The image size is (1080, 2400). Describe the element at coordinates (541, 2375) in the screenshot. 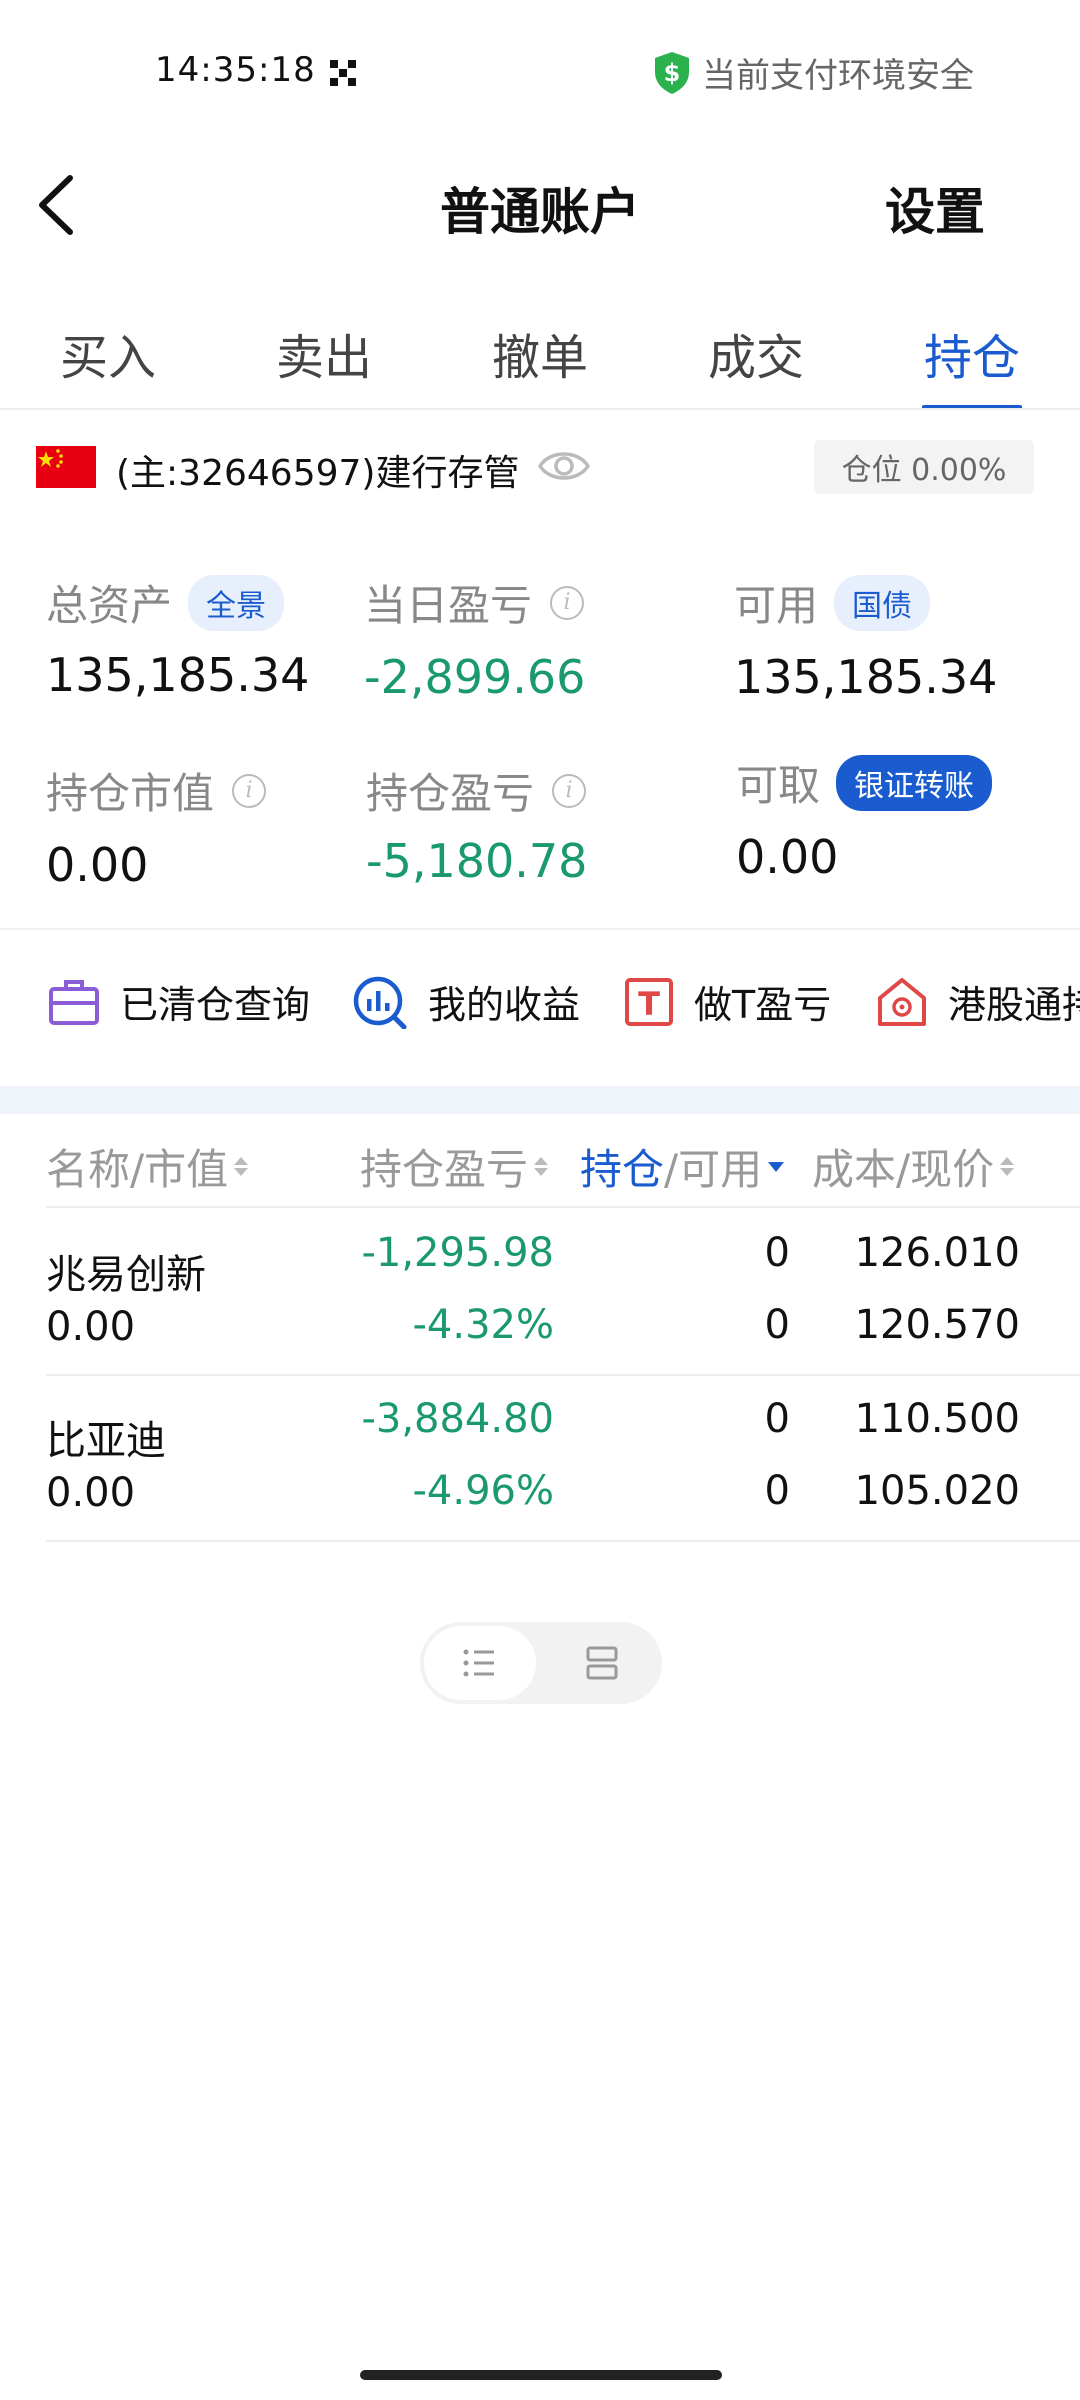

I see `home-indicator` at that location.